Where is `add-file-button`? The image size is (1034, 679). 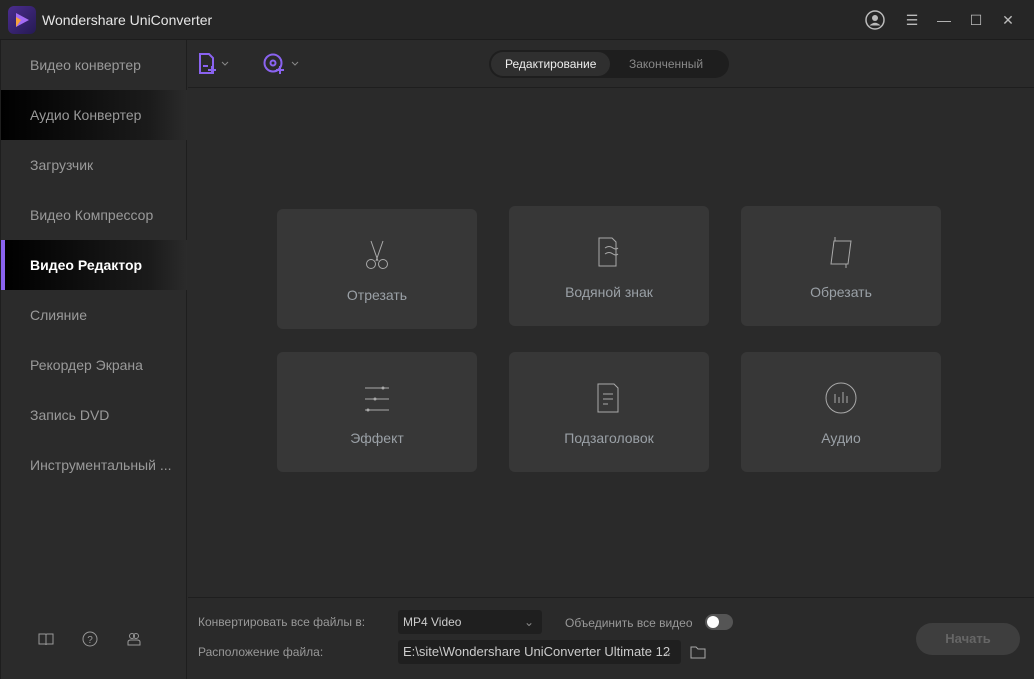 add-file-button is located at coordinates (215, 66).